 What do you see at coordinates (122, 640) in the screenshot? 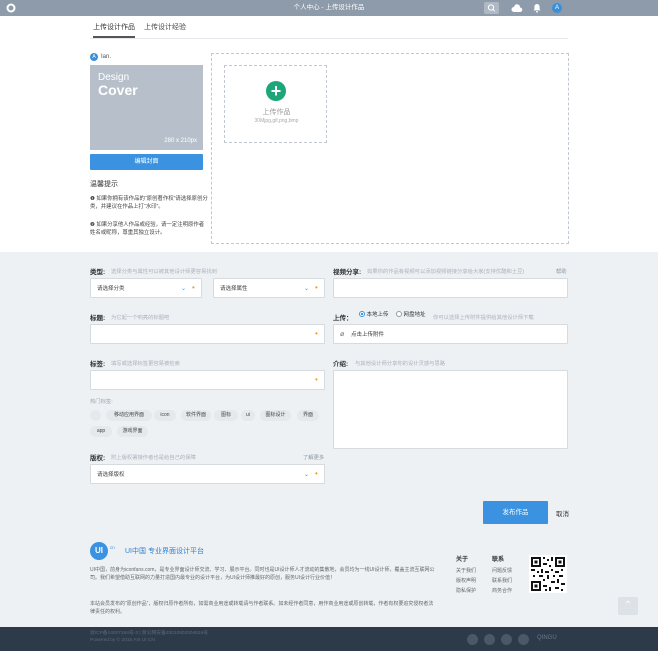
I see `copyright-line: Powered by © 2015 Ant UI CN` at bounding box center [122, 640].